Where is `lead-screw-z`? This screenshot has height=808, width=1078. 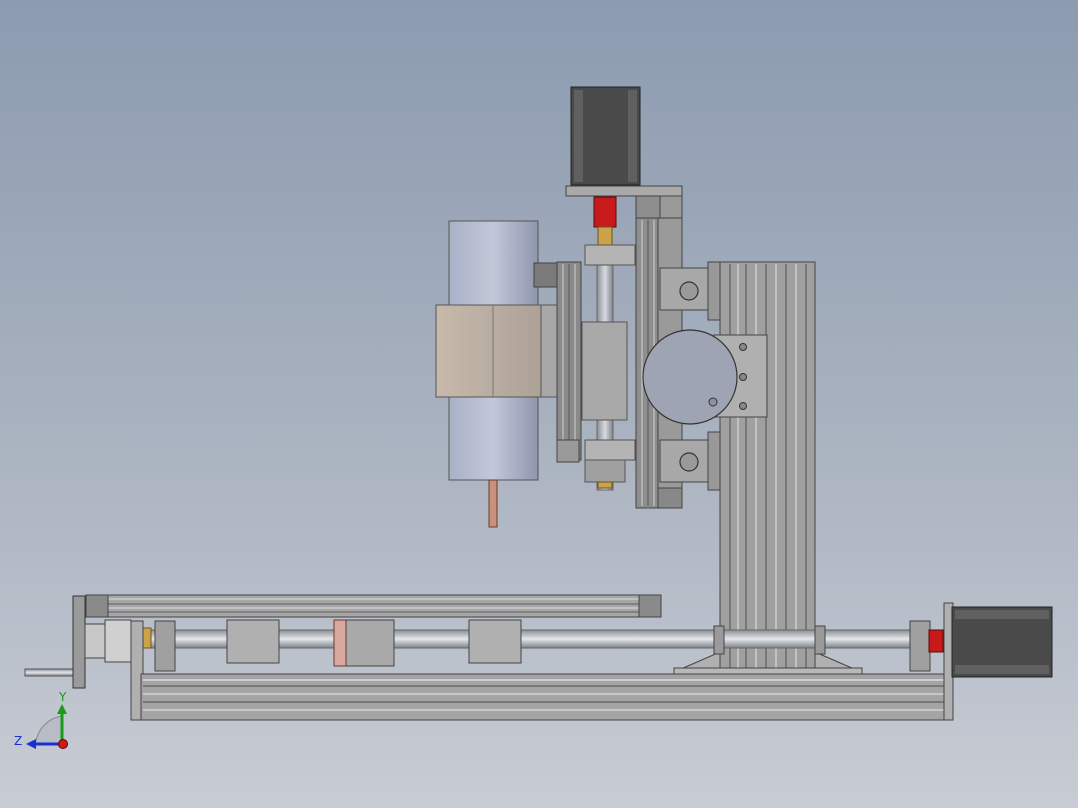
lead-screw-z is located at coordinates (608, 367).